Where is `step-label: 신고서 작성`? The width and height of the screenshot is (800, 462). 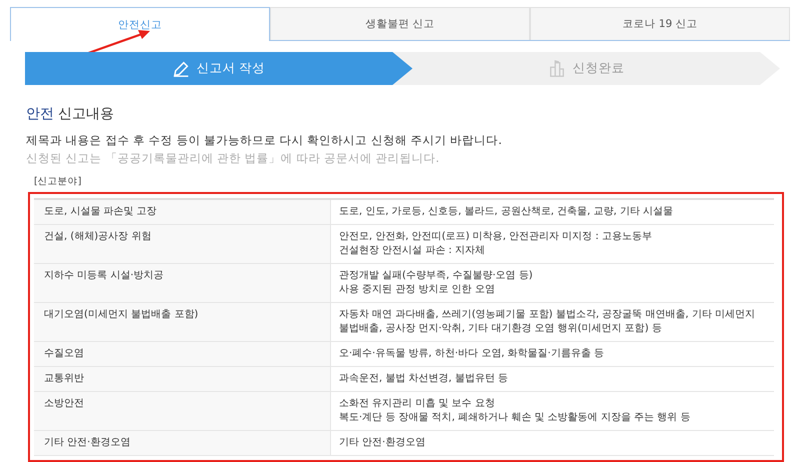 step-label: 신고서 작성 is located at coordinates (231, 68).